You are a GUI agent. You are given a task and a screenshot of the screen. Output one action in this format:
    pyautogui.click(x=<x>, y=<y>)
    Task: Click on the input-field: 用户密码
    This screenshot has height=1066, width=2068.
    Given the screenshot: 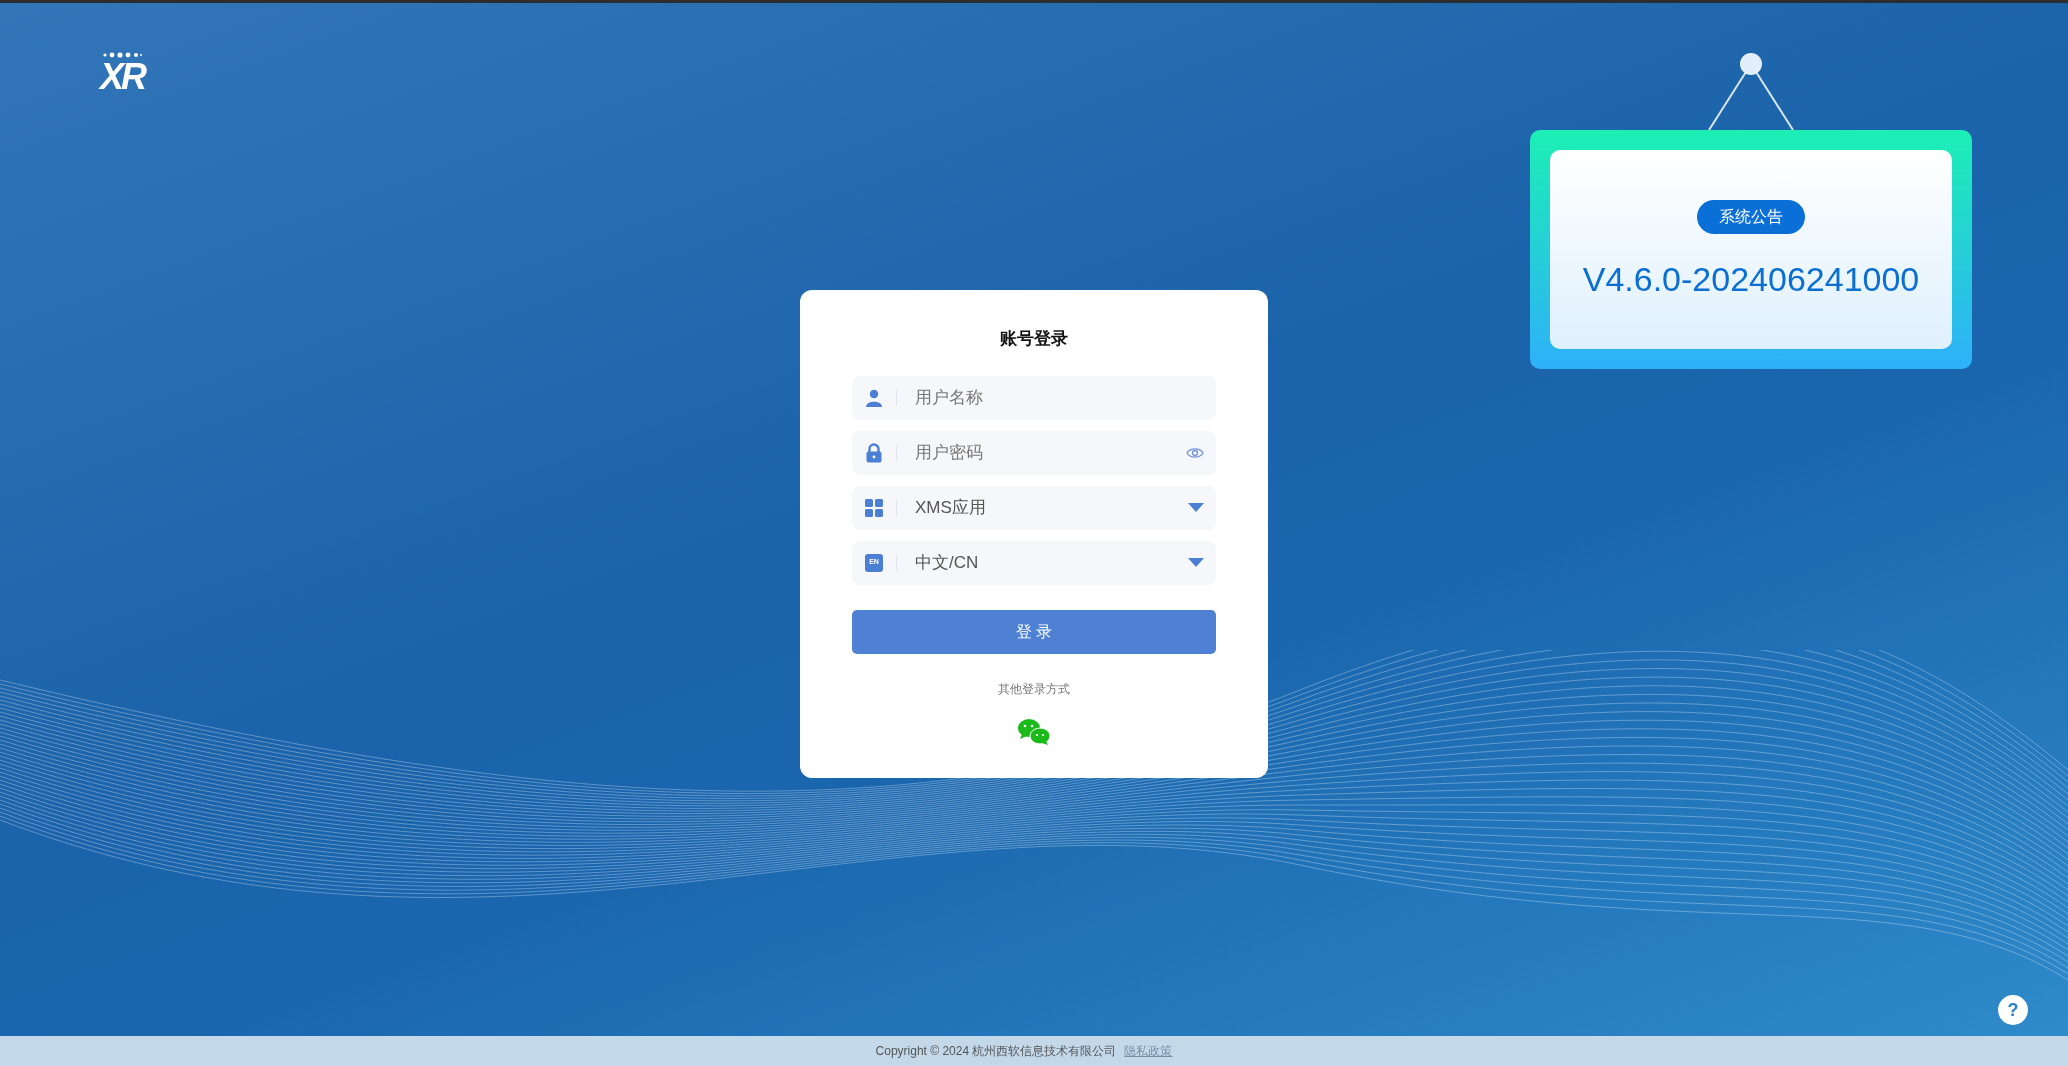 What is the action you would take?
    pyautogui.click(x=1034, y=452)
    